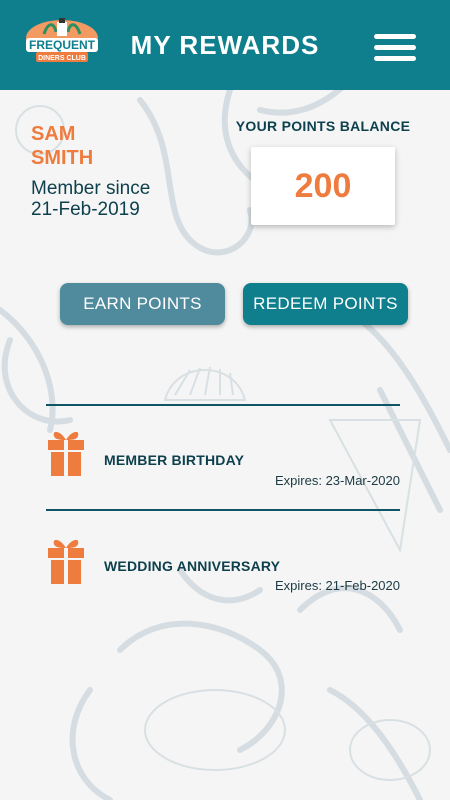  What do you see at coordinates (142, 304) in the screenshot?
I see `earn-points-button: EARN POINTS` at bounding box center [142, 304].